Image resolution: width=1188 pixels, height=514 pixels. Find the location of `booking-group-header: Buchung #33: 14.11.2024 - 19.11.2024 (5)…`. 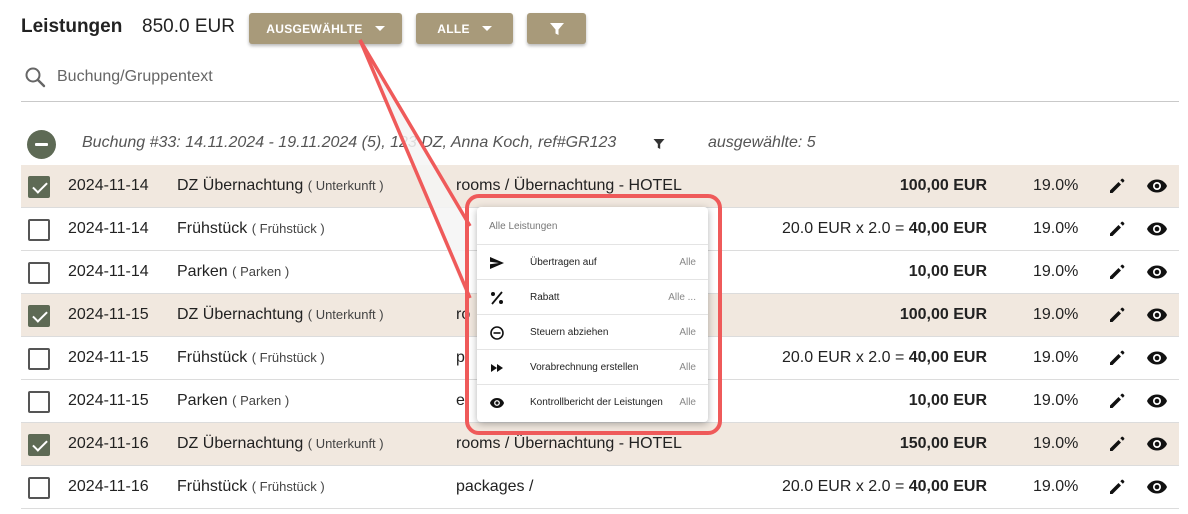

booking-group-header: Buchung #33: 14.11.2024 - 19.11.2024 (5)… is located at coordinates (600, 143).